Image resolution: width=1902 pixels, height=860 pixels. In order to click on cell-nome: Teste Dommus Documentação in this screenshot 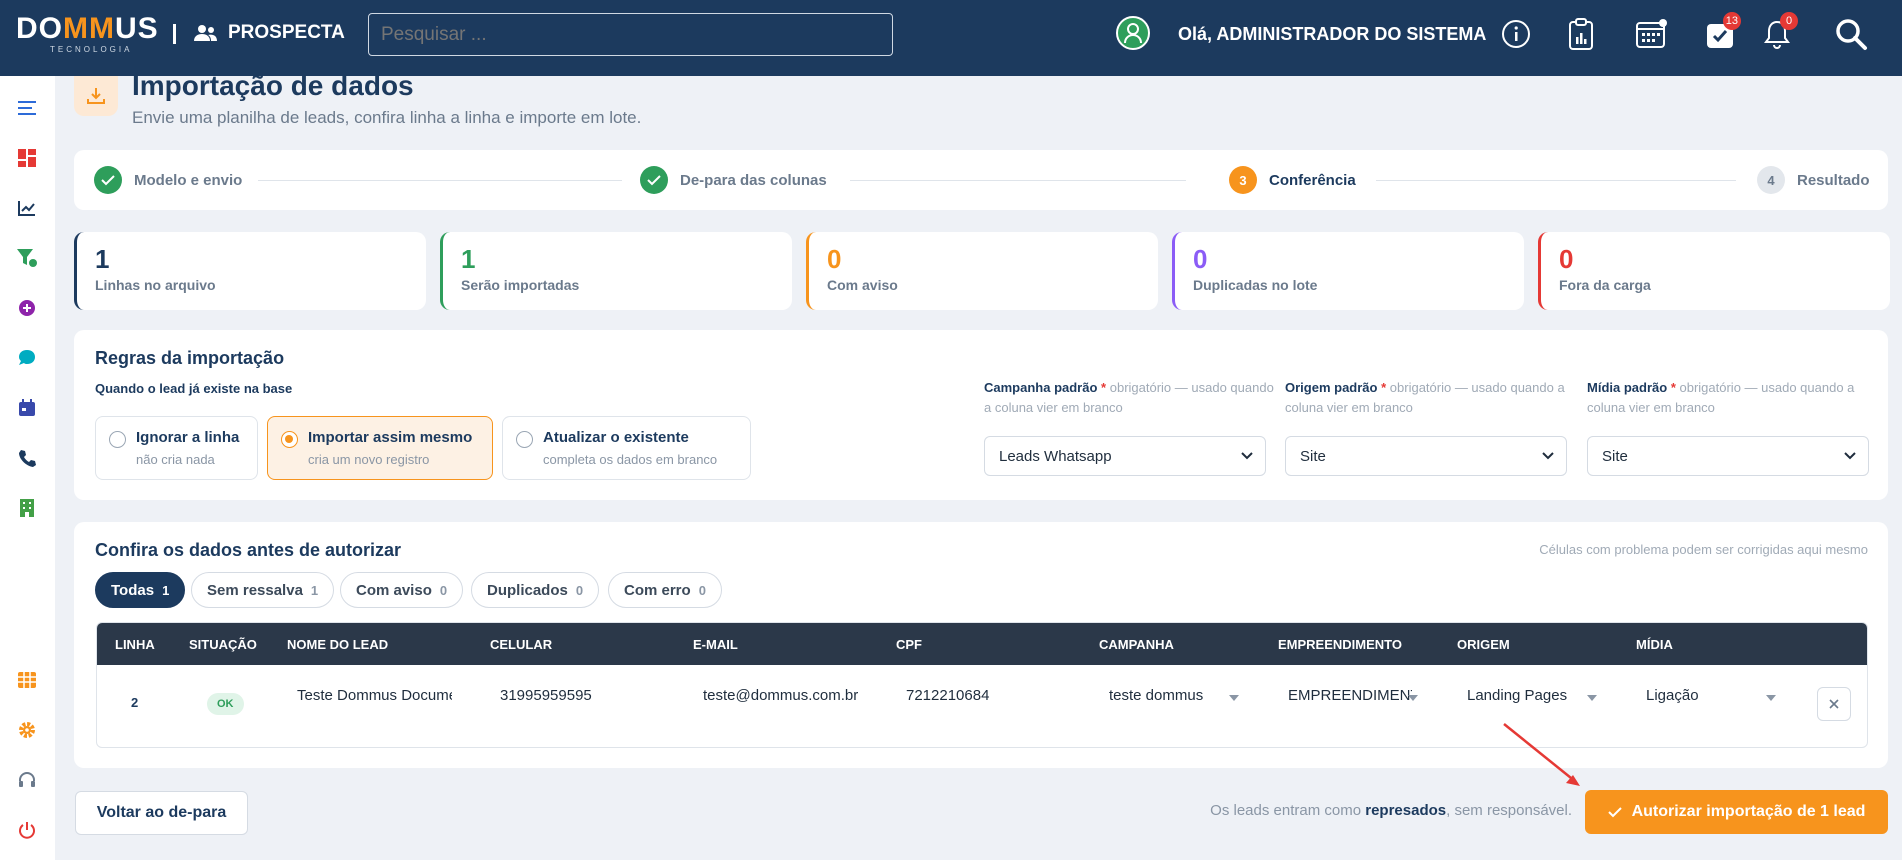, I will do `click(374, 695)`.